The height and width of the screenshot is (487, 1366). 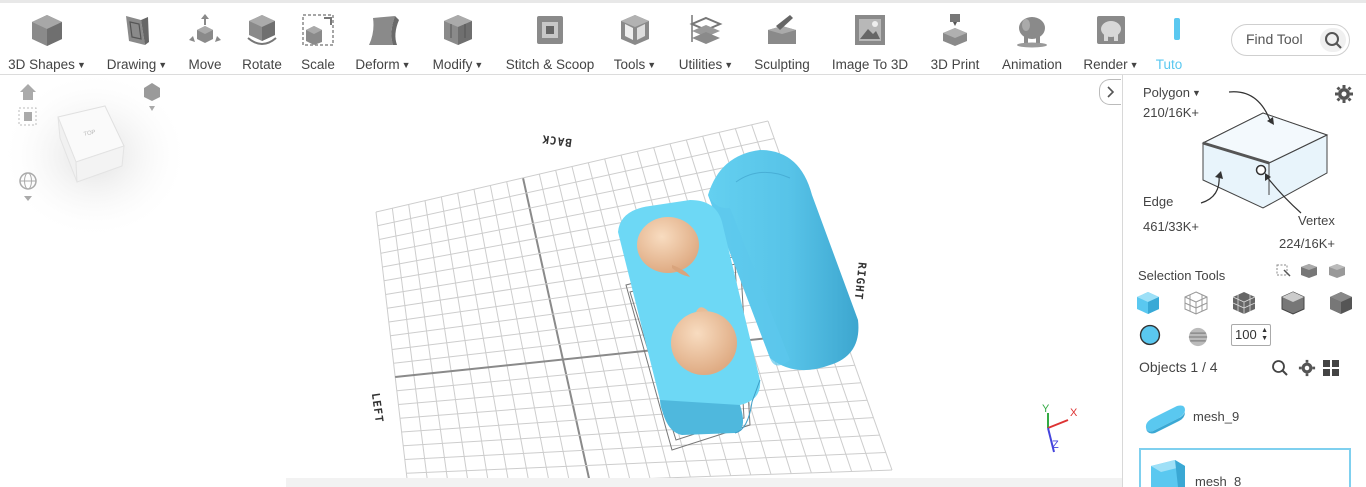 I want to click on edge-label: Edge, so click(x=1158, y=201).